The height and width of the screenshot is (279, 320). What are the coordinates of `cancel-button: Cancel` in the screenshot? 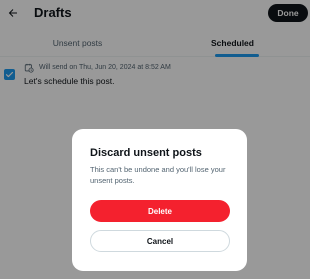 It's located at (160, 241).